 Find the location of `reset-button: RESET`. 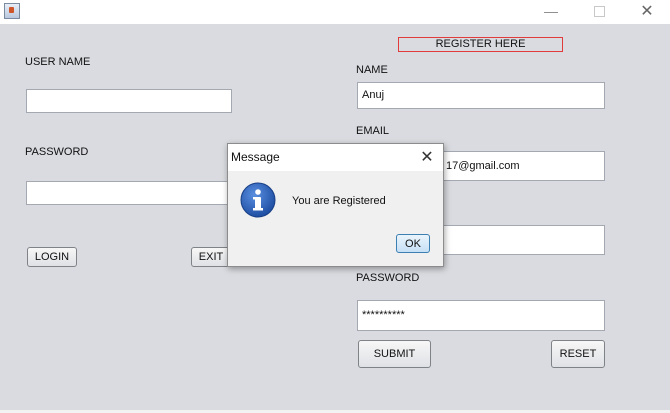

reset-button: RESET is located at coordinates (578, 354).